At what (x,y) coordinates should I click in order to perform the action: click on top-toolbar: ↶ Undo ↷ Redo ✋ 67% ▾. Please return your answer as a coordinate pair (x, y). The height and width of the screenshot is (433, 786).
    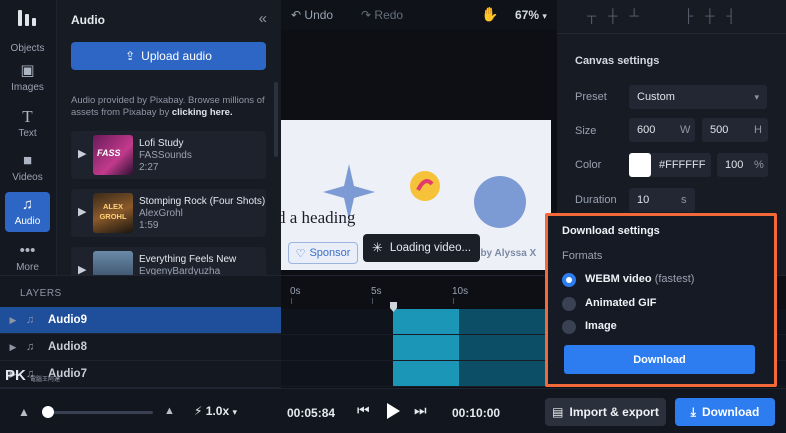
    Looking at the image, I should click on (419, 15).